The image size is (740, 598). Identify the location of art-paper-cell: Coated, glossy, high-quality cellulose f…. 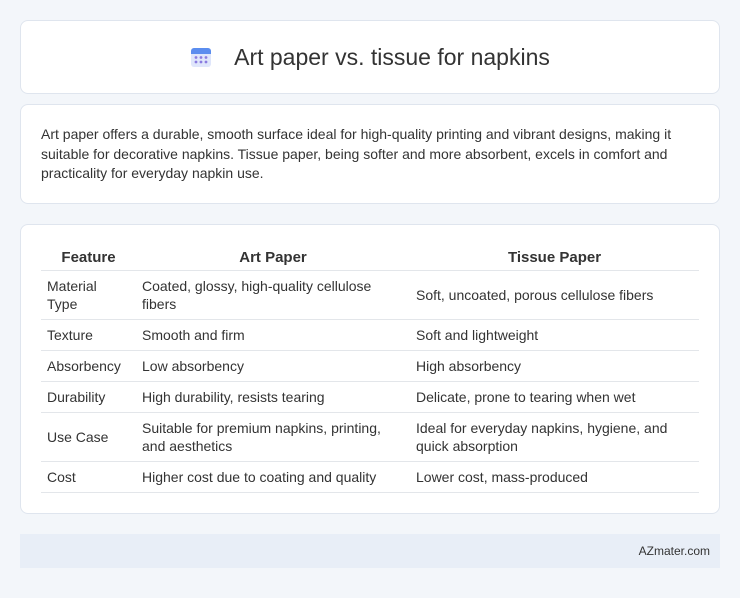
(273, 295).